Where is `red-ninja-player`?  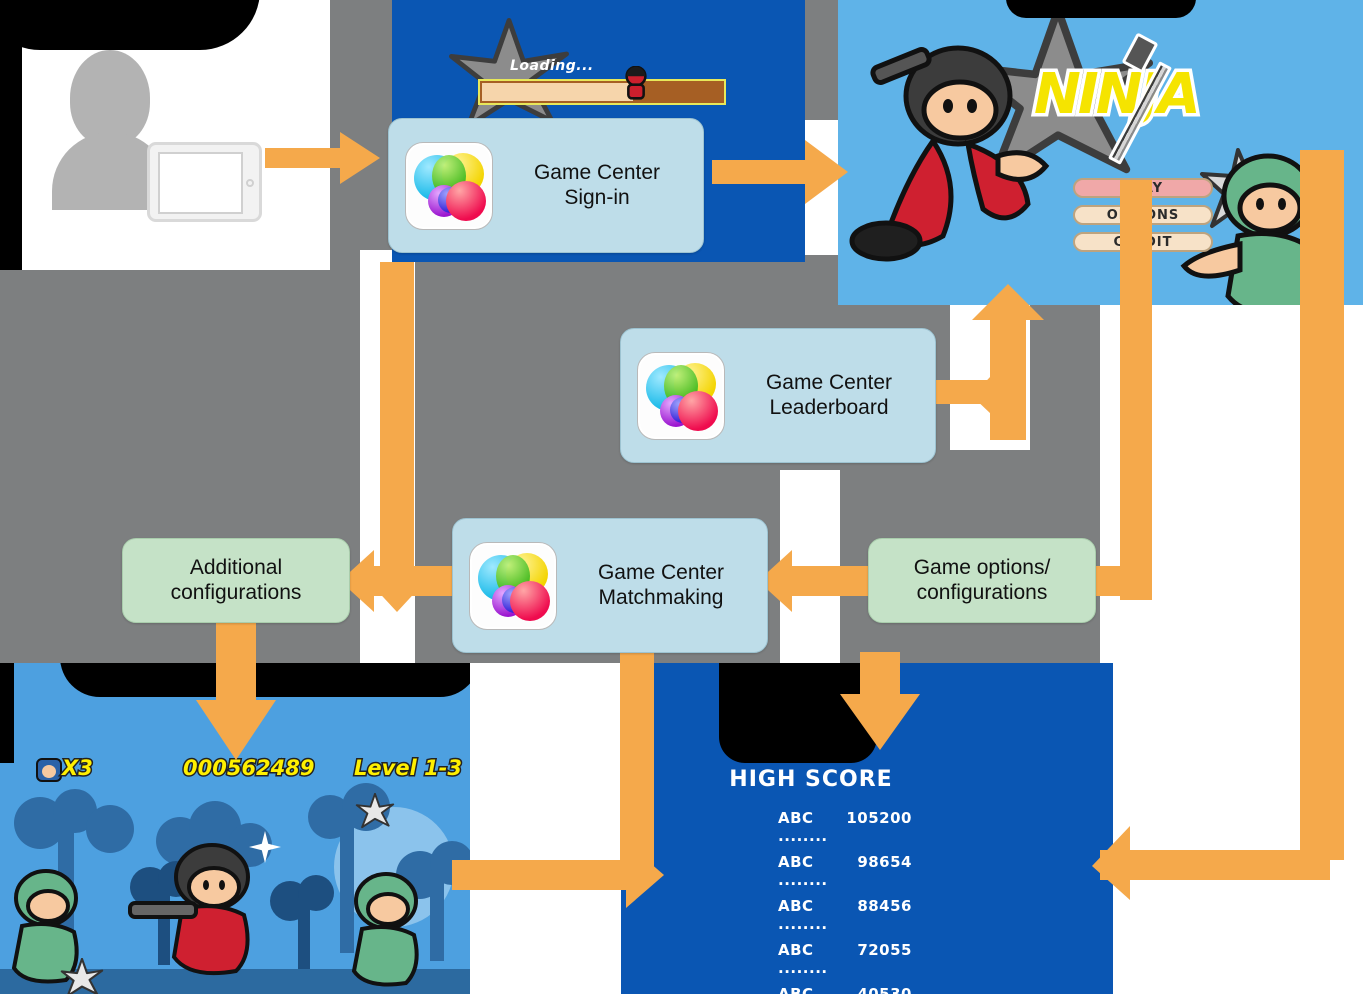
red-ninja-player is located at coordinates (189, 909).